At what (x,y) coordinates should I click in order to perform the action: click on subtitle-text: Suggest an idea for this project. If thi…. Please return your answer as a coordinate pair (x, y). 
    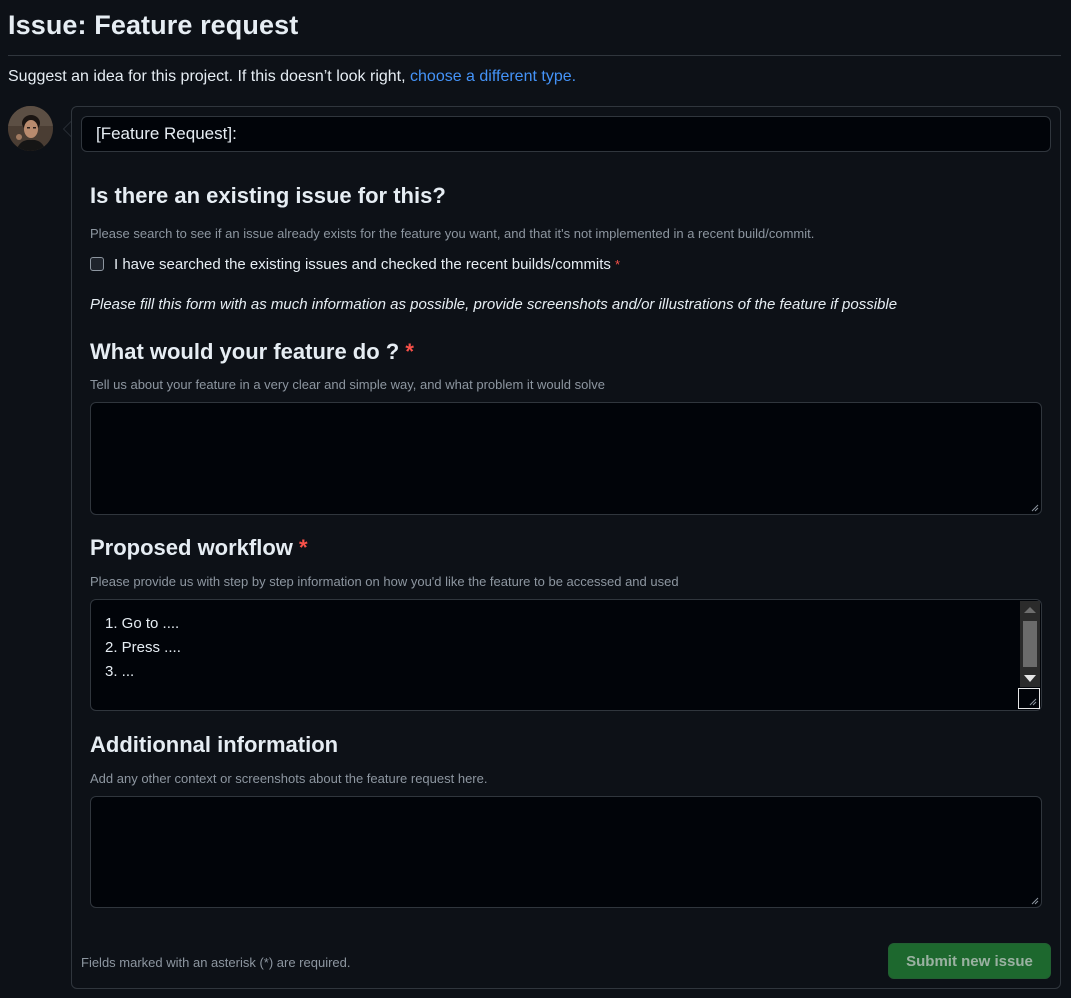
    Looking at the image, I should click on (207, 76).